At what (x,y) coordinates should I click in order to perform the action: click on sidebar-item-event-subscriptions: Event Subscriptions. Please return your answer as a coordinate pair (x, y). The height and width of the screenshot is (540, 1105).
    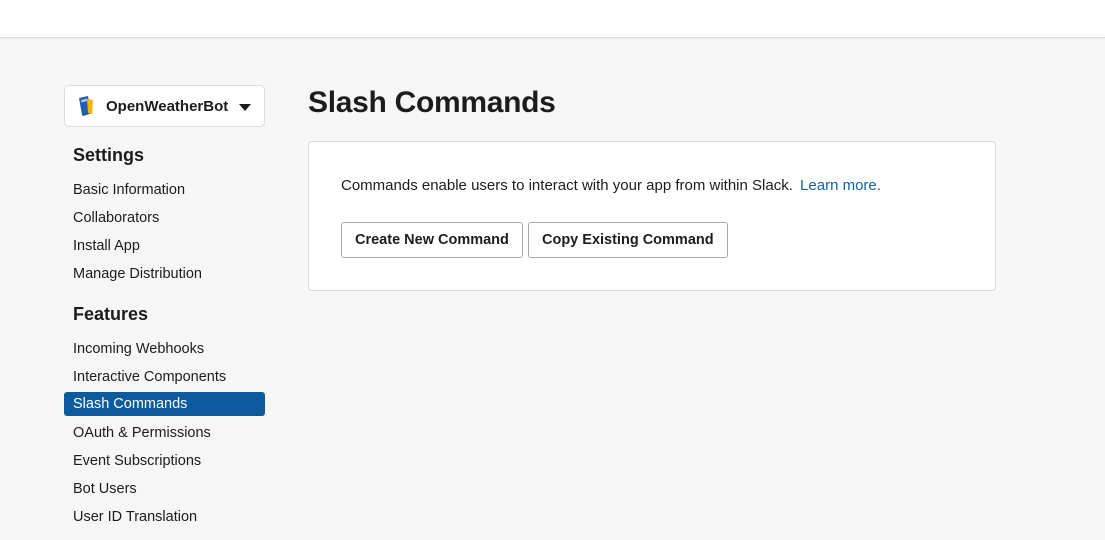
    Looking at the image, I should click on (164, 461).